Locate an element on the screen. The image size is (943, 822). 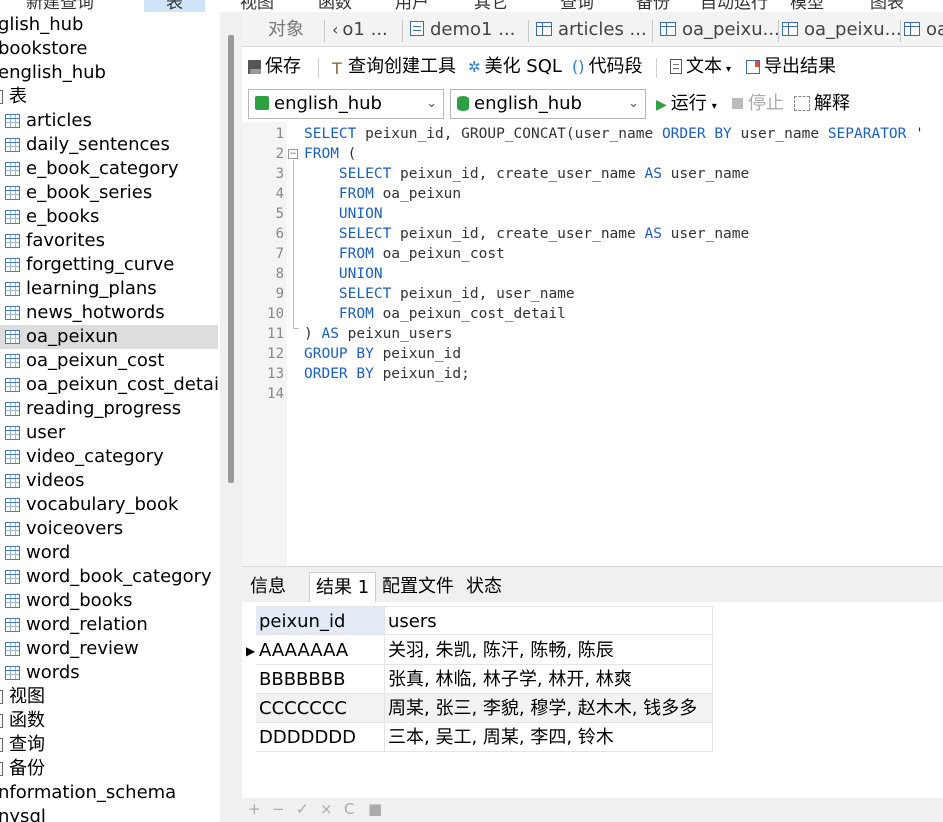
sidebar-table-item: word_review is located at coordinates (109, 649).